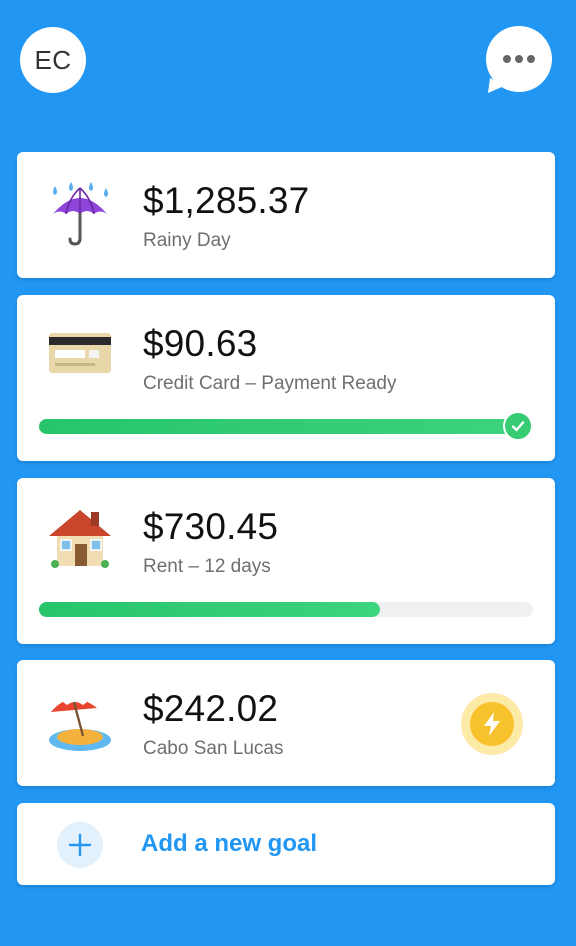 The height and width of the screenshot is (946, 576). Describe the element at coordinates (270, 383) in the screenshot. I see `goal-label: Credit Card – Payment Ready` at that location.